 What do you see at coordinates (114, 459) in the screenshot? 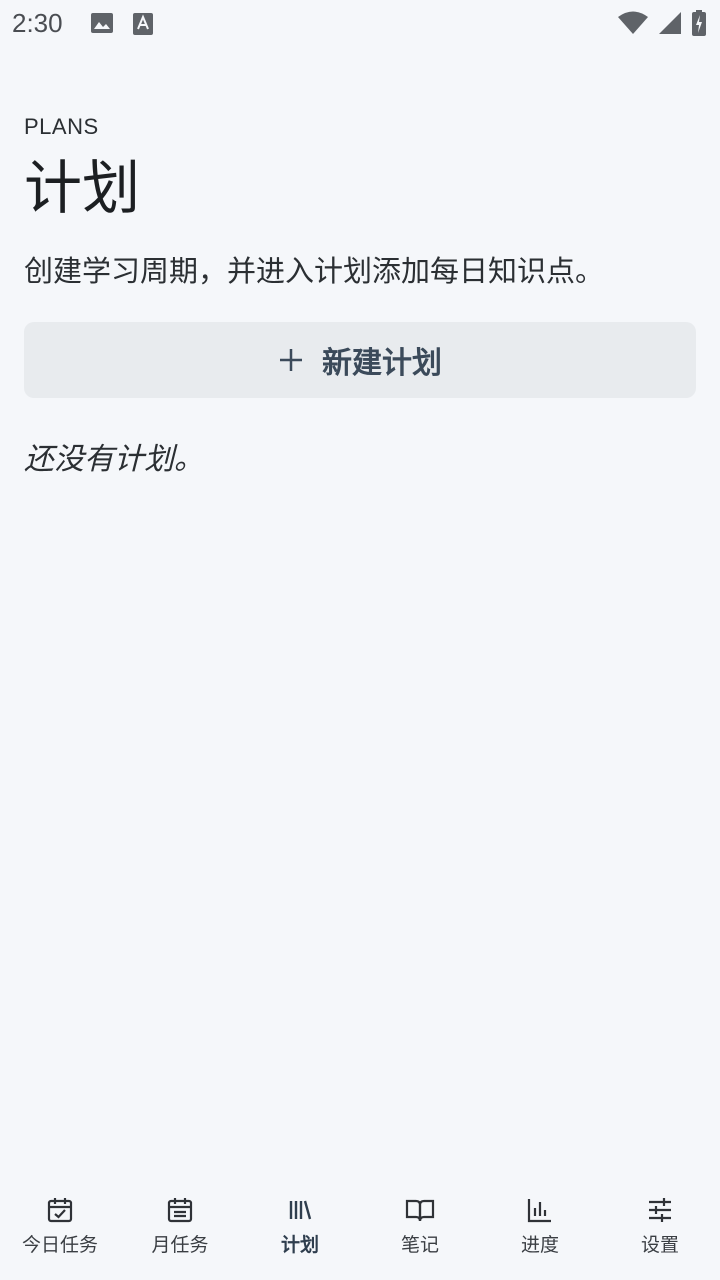
I see `empty-state-text: 还没有计划。` at bounding box center [114, 459].